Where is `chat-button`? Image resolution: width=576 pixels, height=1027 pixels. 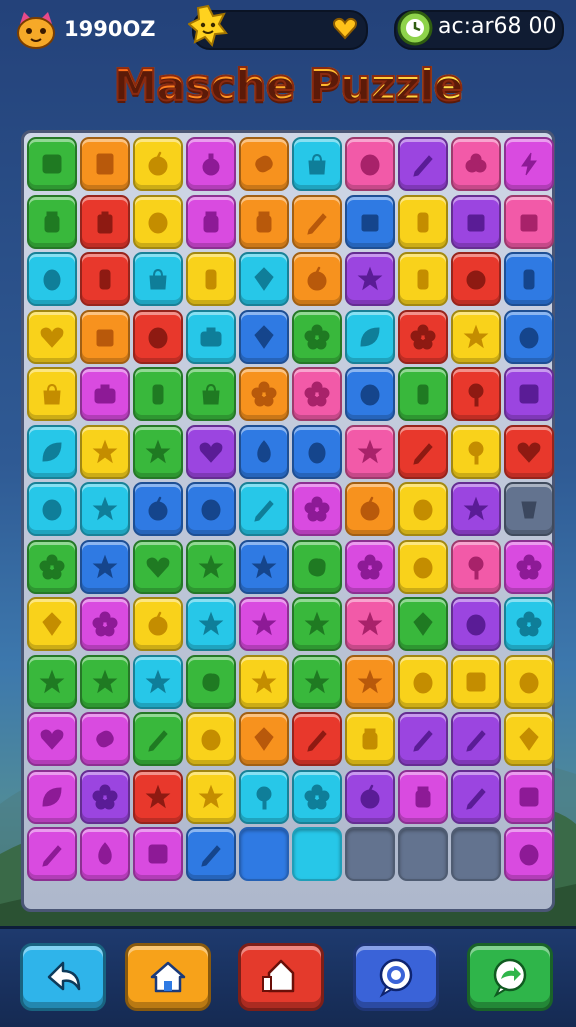 chat-button is located at coordinates (396, 977).